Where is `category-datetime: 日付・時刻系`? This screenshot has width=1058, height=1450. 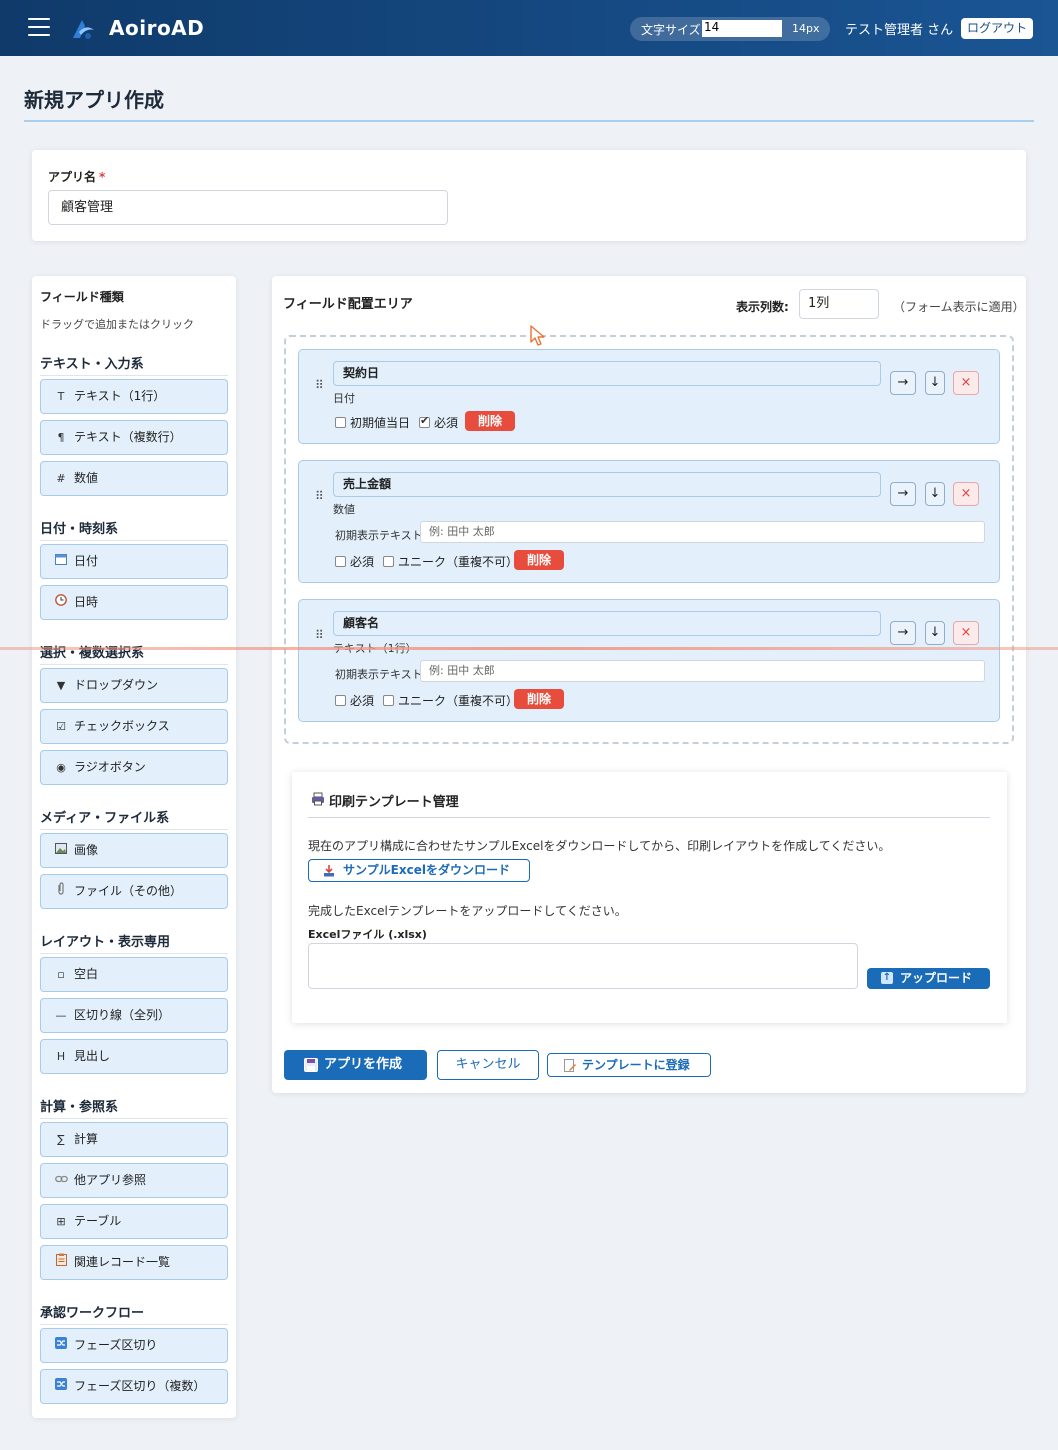
category-datetime: 日付・時刻系 is located at coordinates (134, 529).